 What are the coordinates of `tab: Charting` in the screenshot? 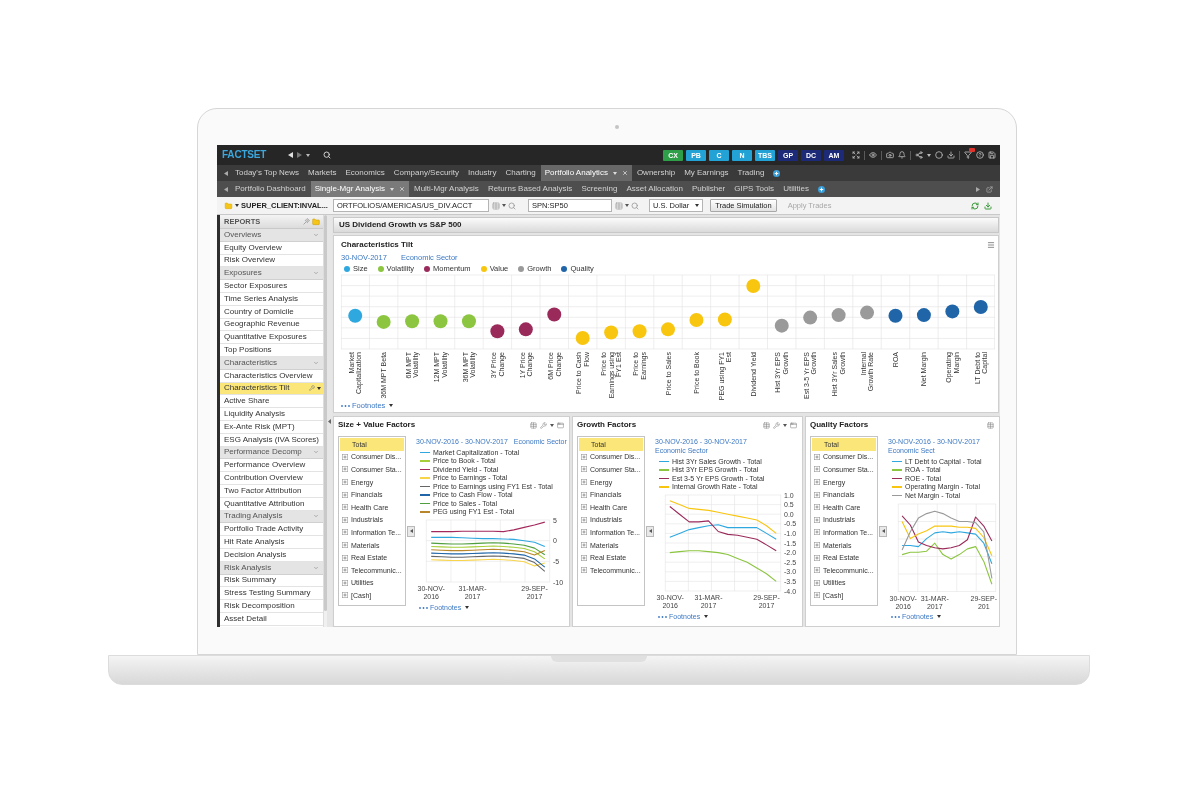 It's located at (520, 173).